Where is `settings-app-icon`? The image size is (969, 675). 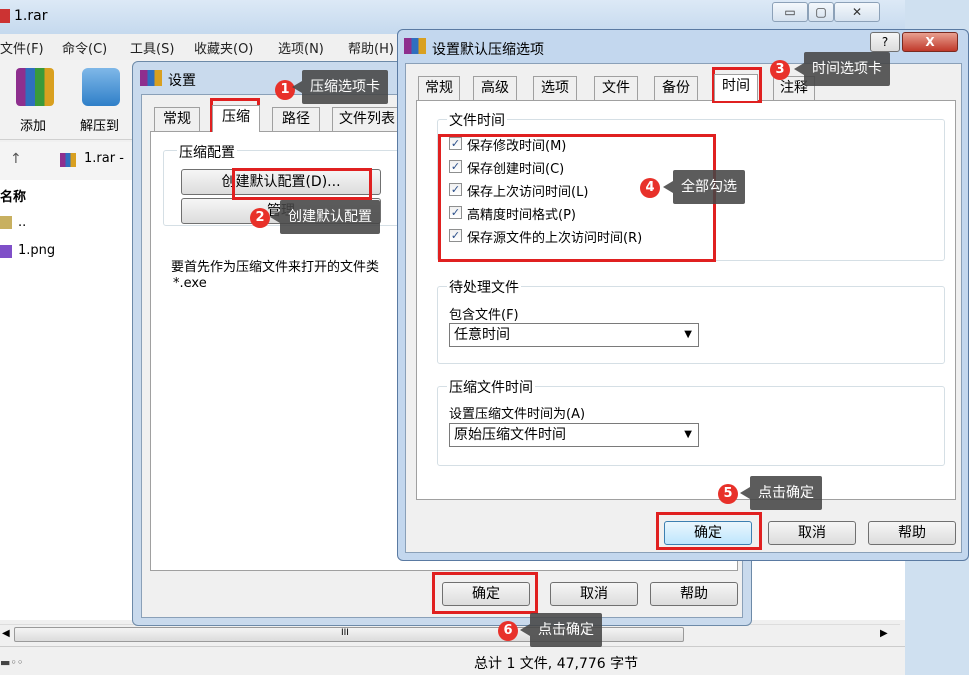 settings-app-icon is located at coordinates (151, 78).